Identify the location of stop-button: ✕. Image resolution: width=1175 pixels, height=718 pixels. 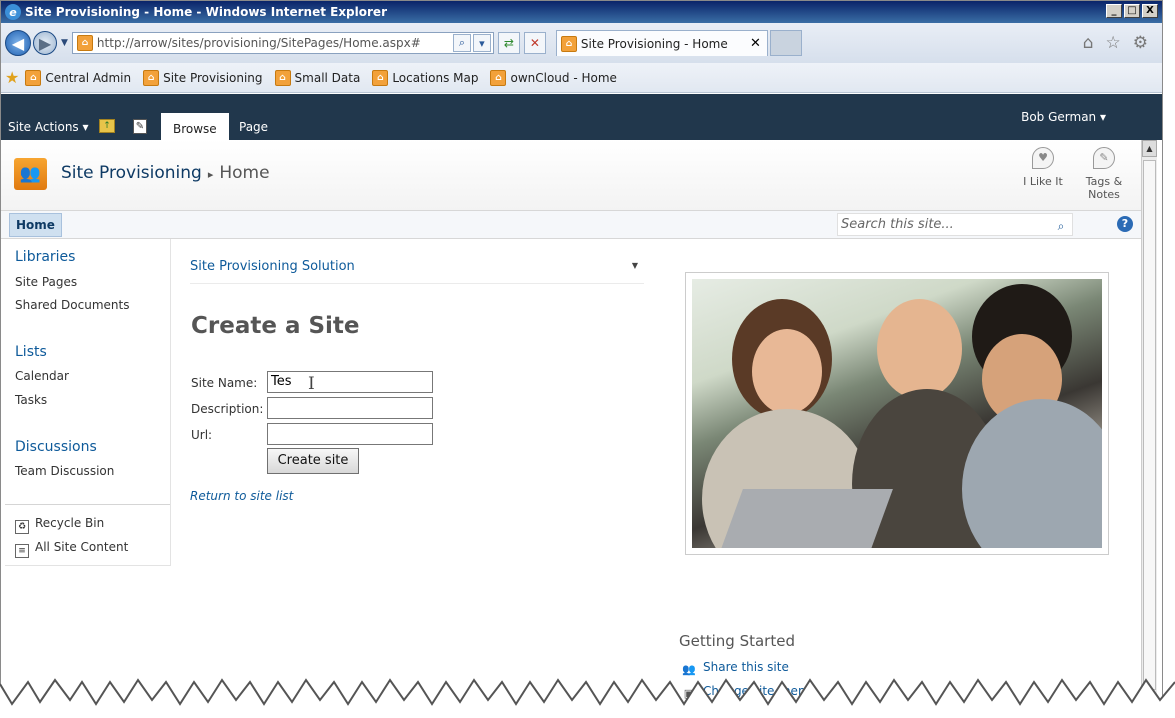
(534, 43).